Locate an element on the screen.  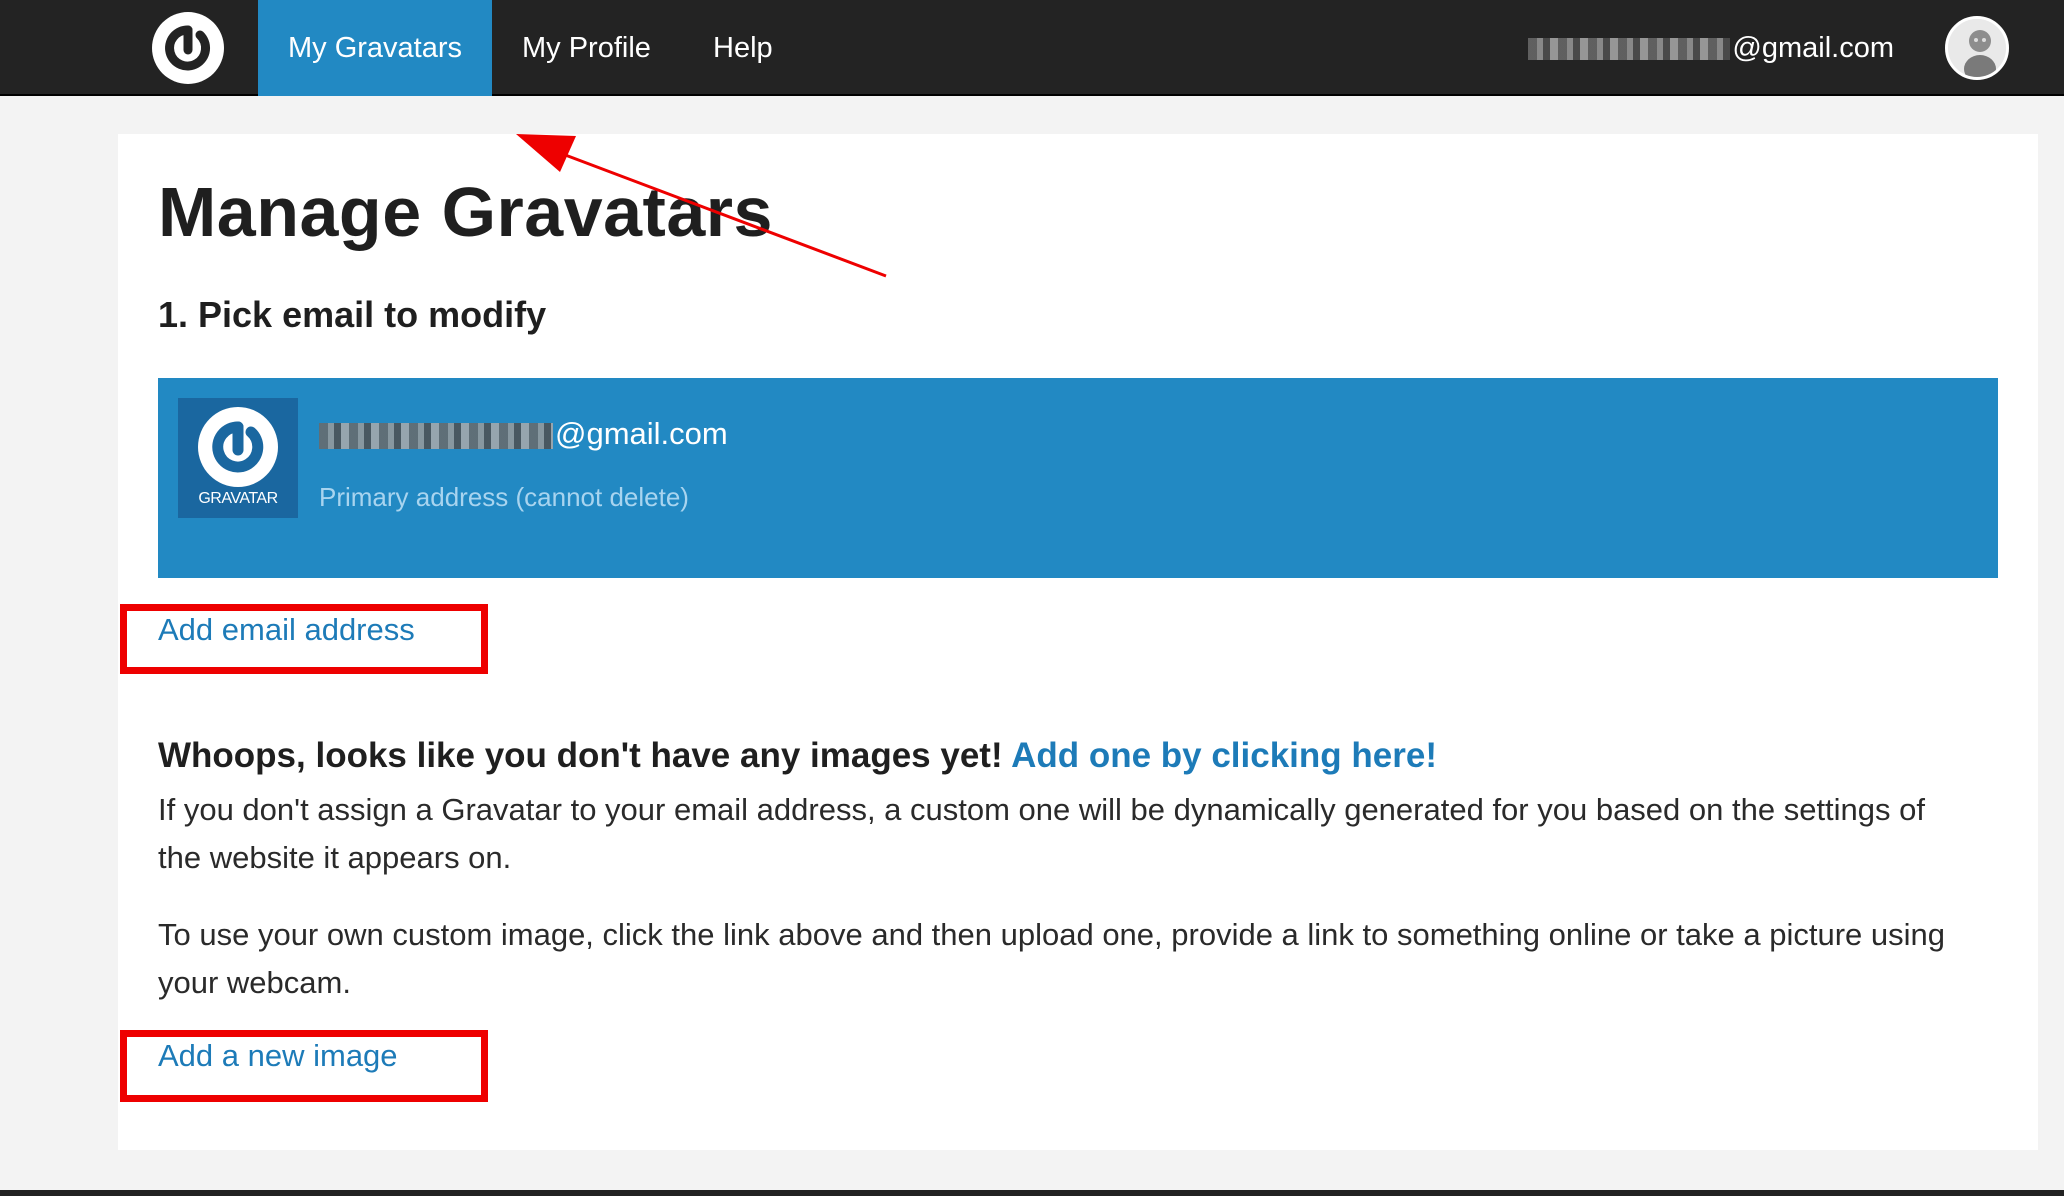
user-avatar is located at coordinates (1977, 48).